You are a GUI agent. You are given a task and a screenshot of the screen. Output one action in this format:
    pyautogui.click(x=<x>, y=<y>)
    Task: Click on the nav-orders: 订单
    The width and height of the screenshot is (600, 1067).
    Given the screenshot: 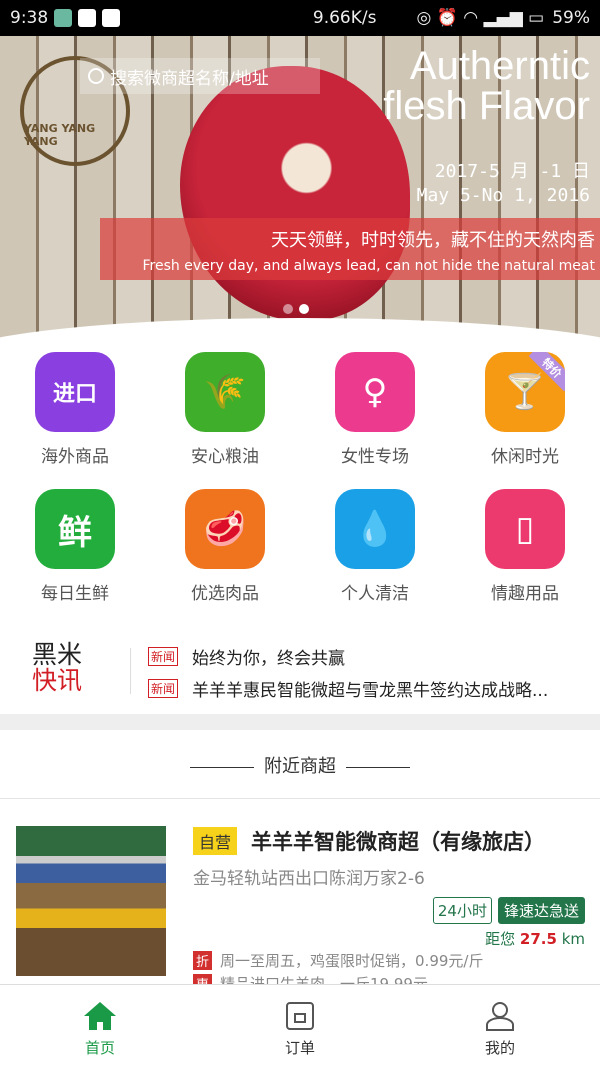 What is the action you would take?
    pyautogui.click(x=300, y=1026)
    